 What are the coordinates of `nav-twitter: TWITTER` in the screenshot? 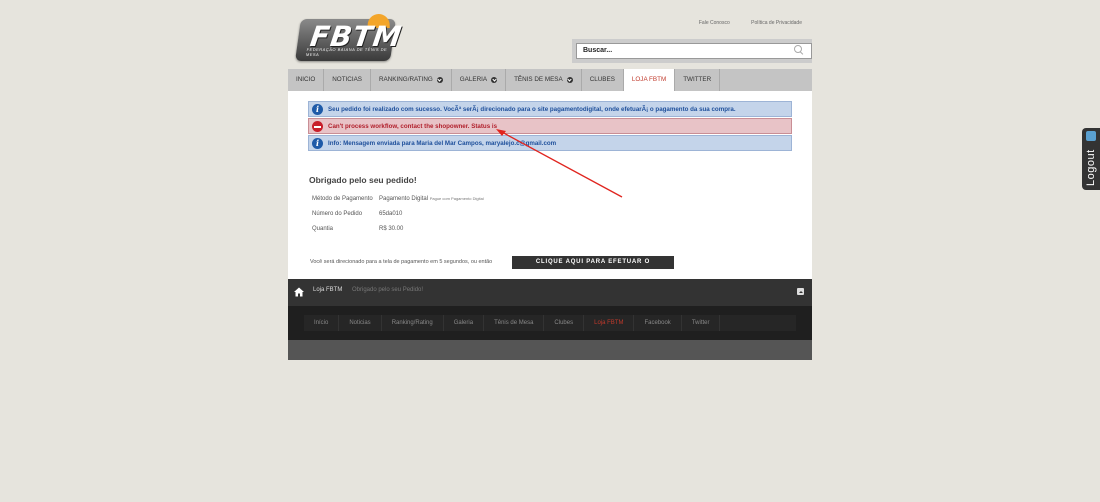 It's located at (698, 80).